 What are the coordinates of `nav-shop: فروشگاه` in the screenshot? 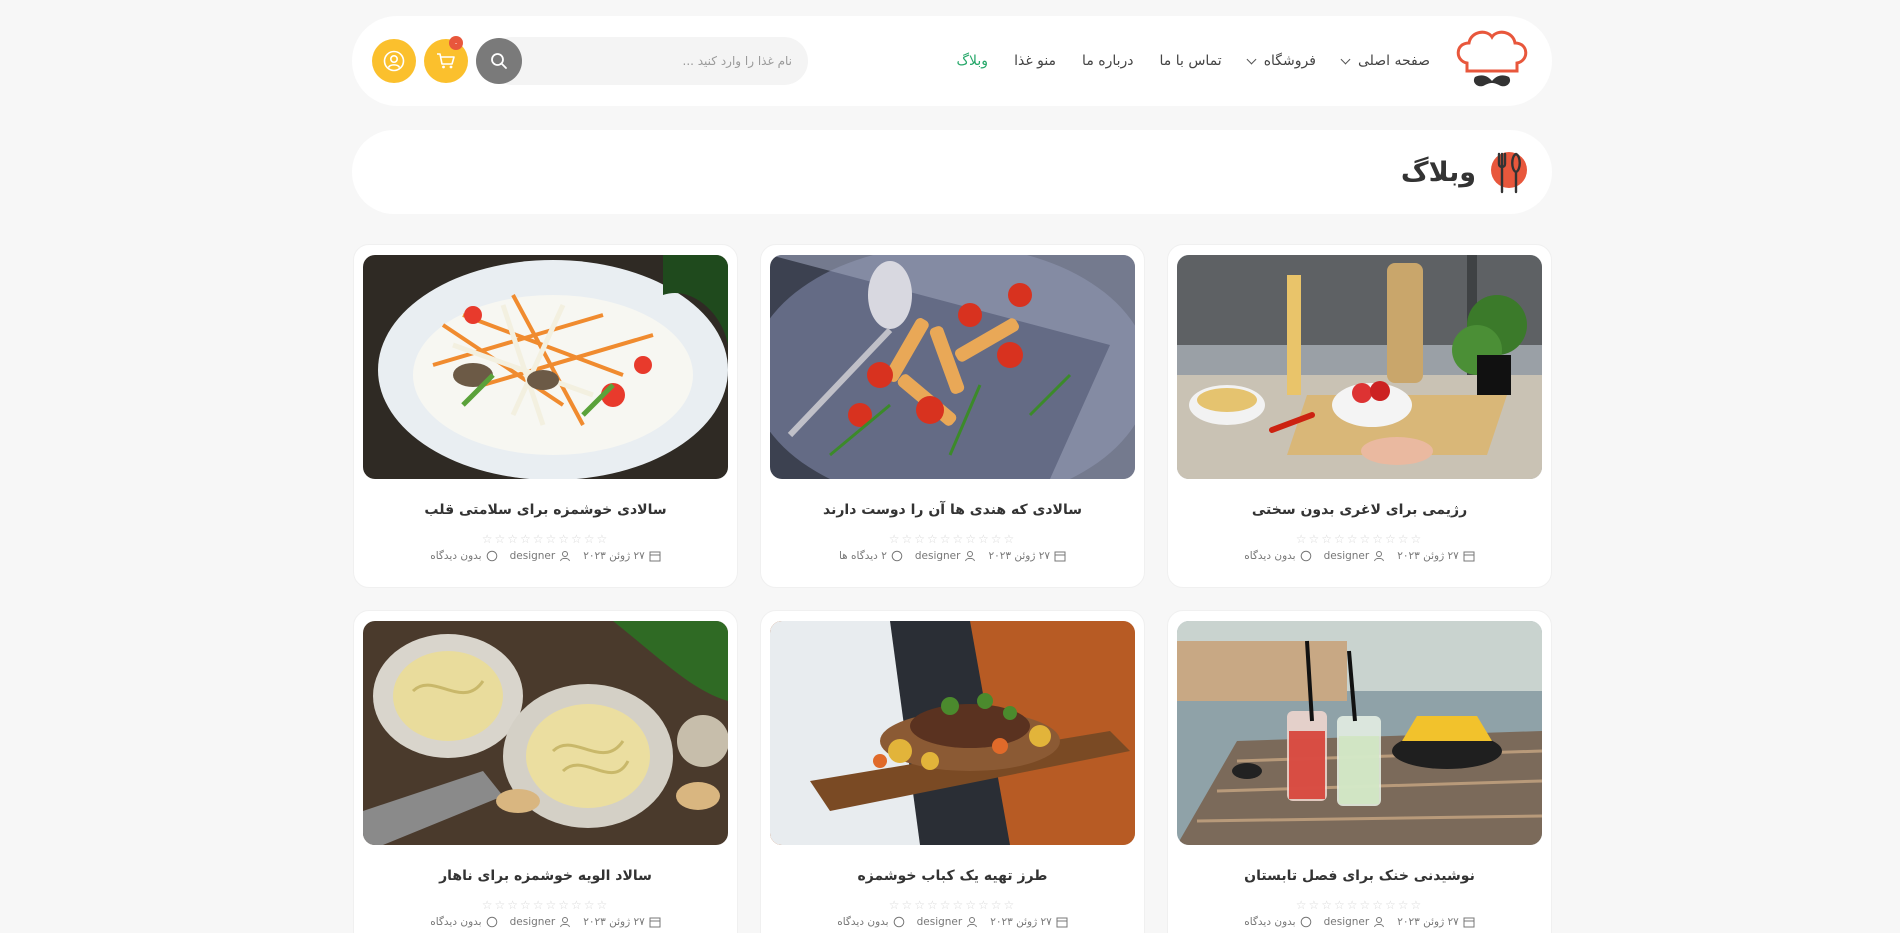 It's located at (1281, 61).